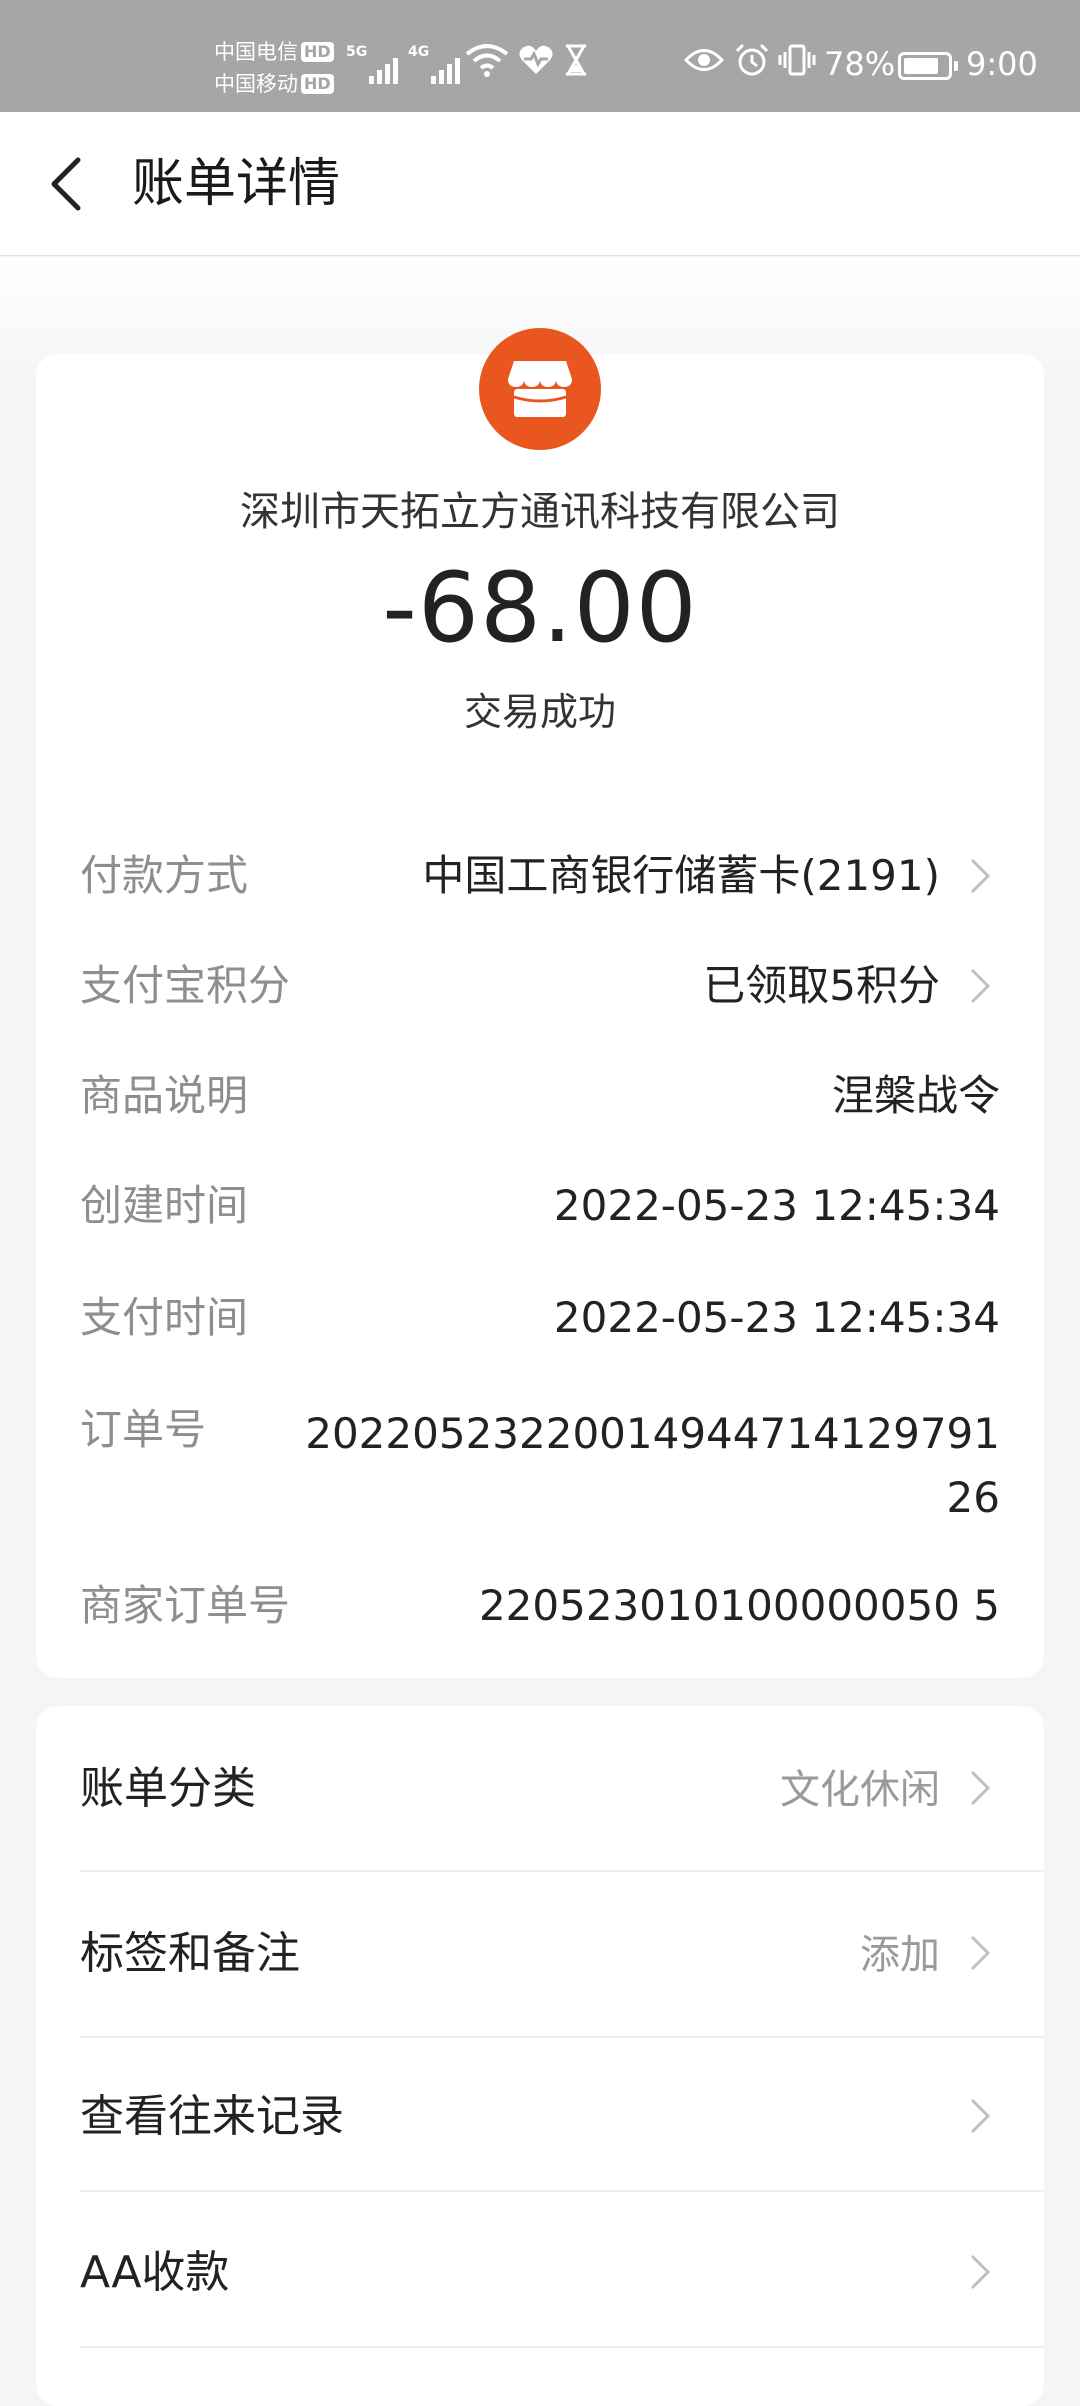 The height and width of the screenshot is (2406, 1080). I want to click on alipay-points-value: 已领取5积分, so click(821, 985).